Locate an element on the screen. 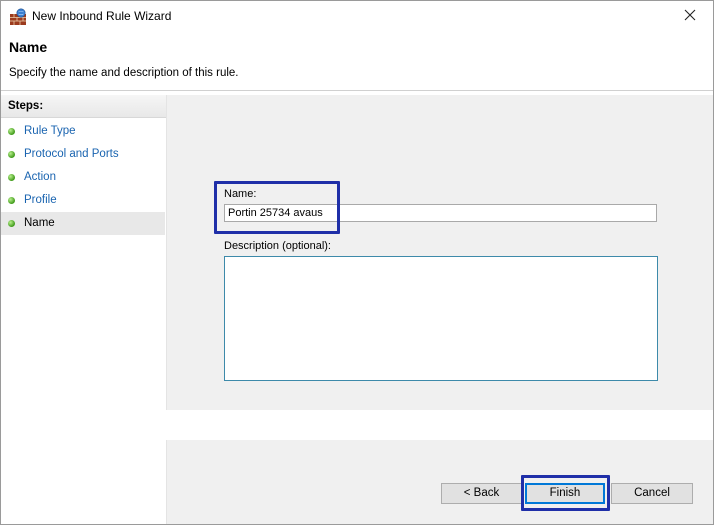 This screenshot has width=714, height=525. page-title: Name is located at coordinates (28, 47).